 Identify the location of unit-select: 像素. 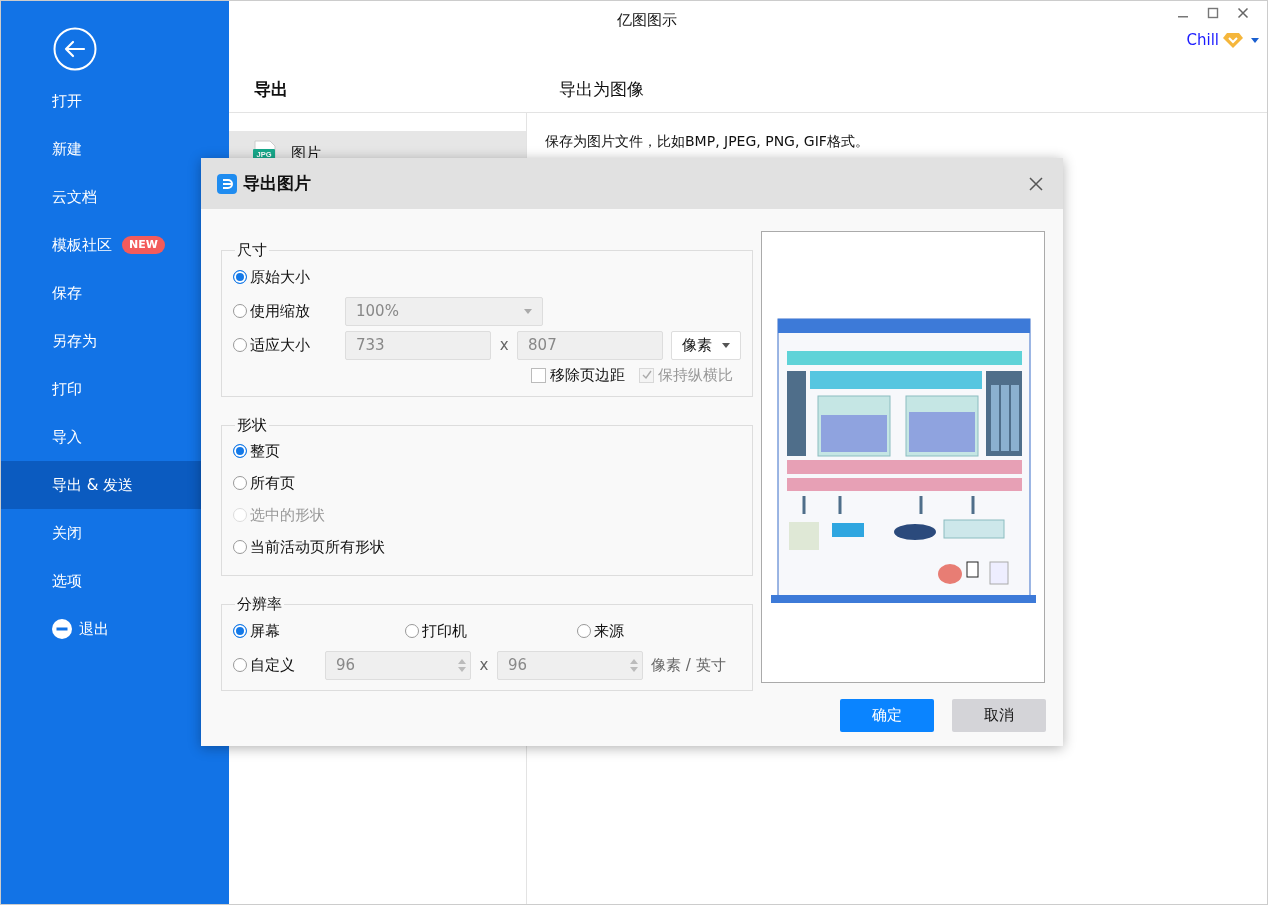
(706, 345).